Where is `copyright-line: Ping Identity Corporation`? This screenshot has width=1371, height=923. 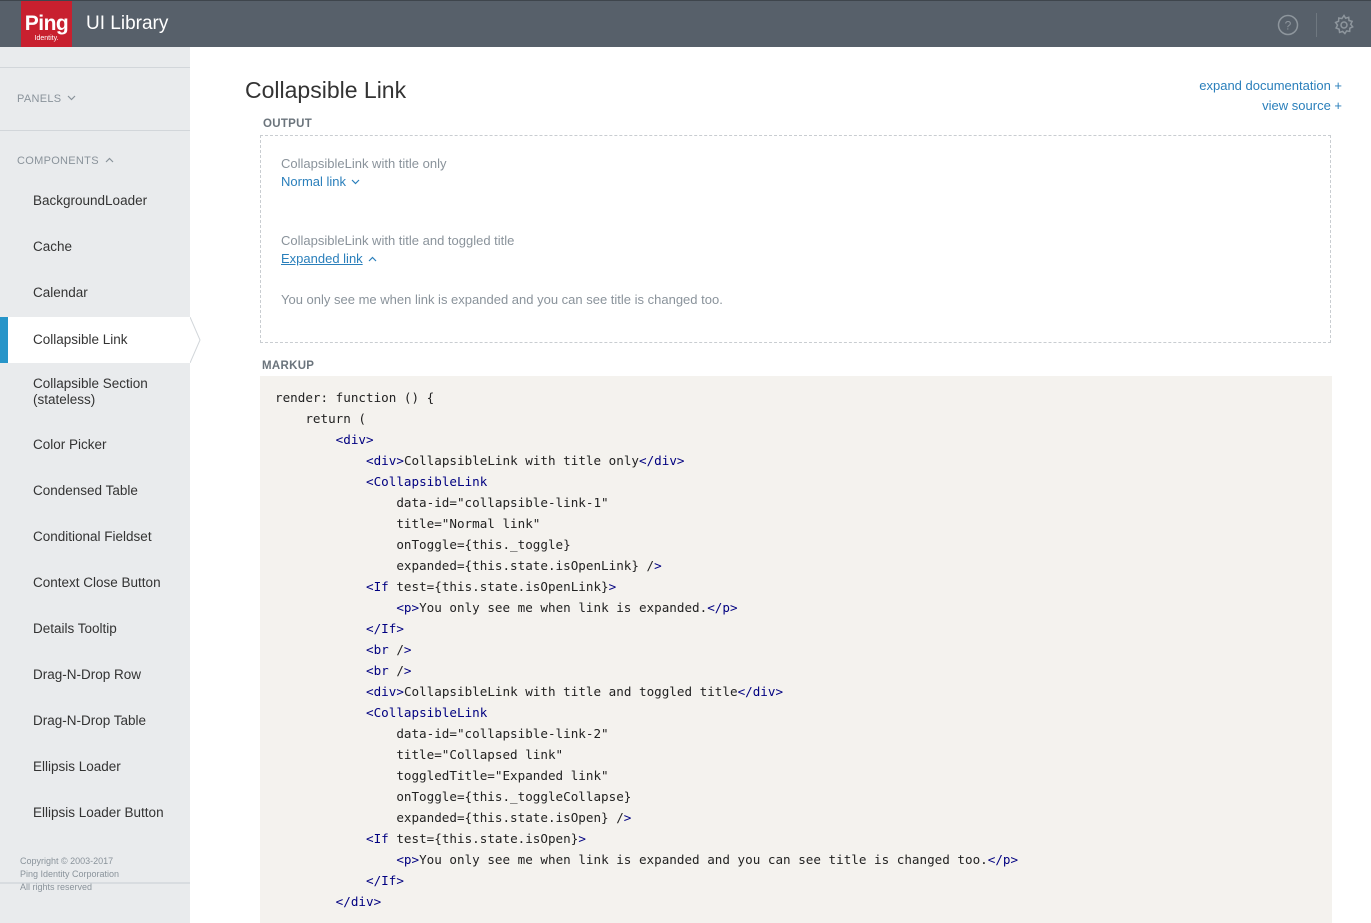 copyright-line: Ping Identity Corporation is located at coordinates (70, 874).